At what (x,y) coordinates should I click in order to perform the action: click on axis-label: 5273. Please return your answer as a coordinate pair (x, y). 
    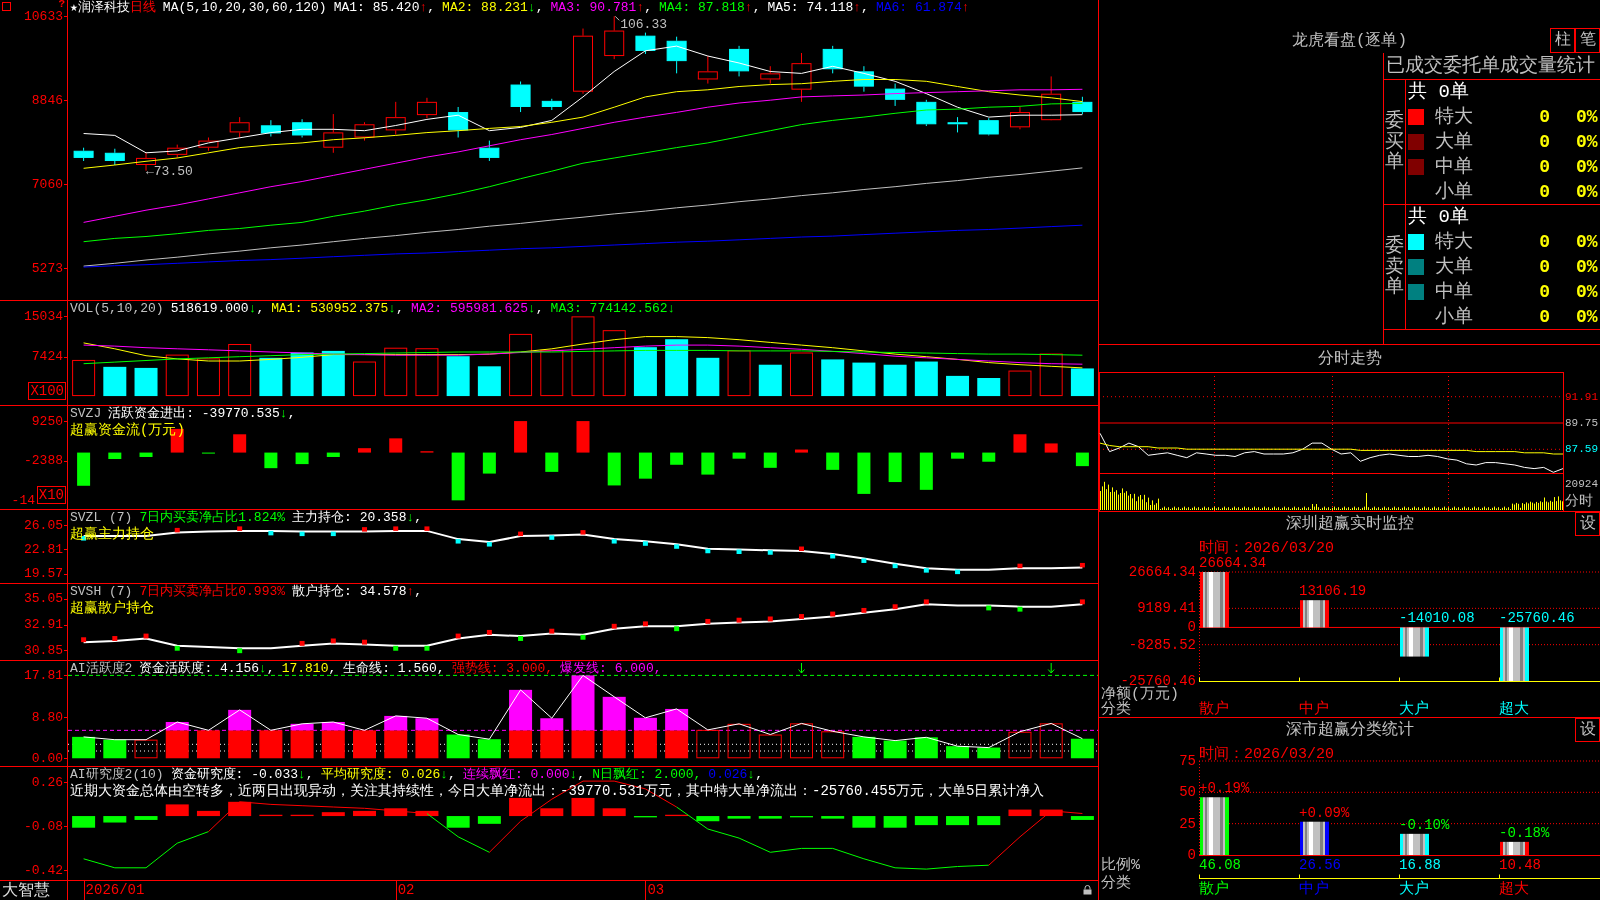
    Looking at the image, I should click on (47, 268).